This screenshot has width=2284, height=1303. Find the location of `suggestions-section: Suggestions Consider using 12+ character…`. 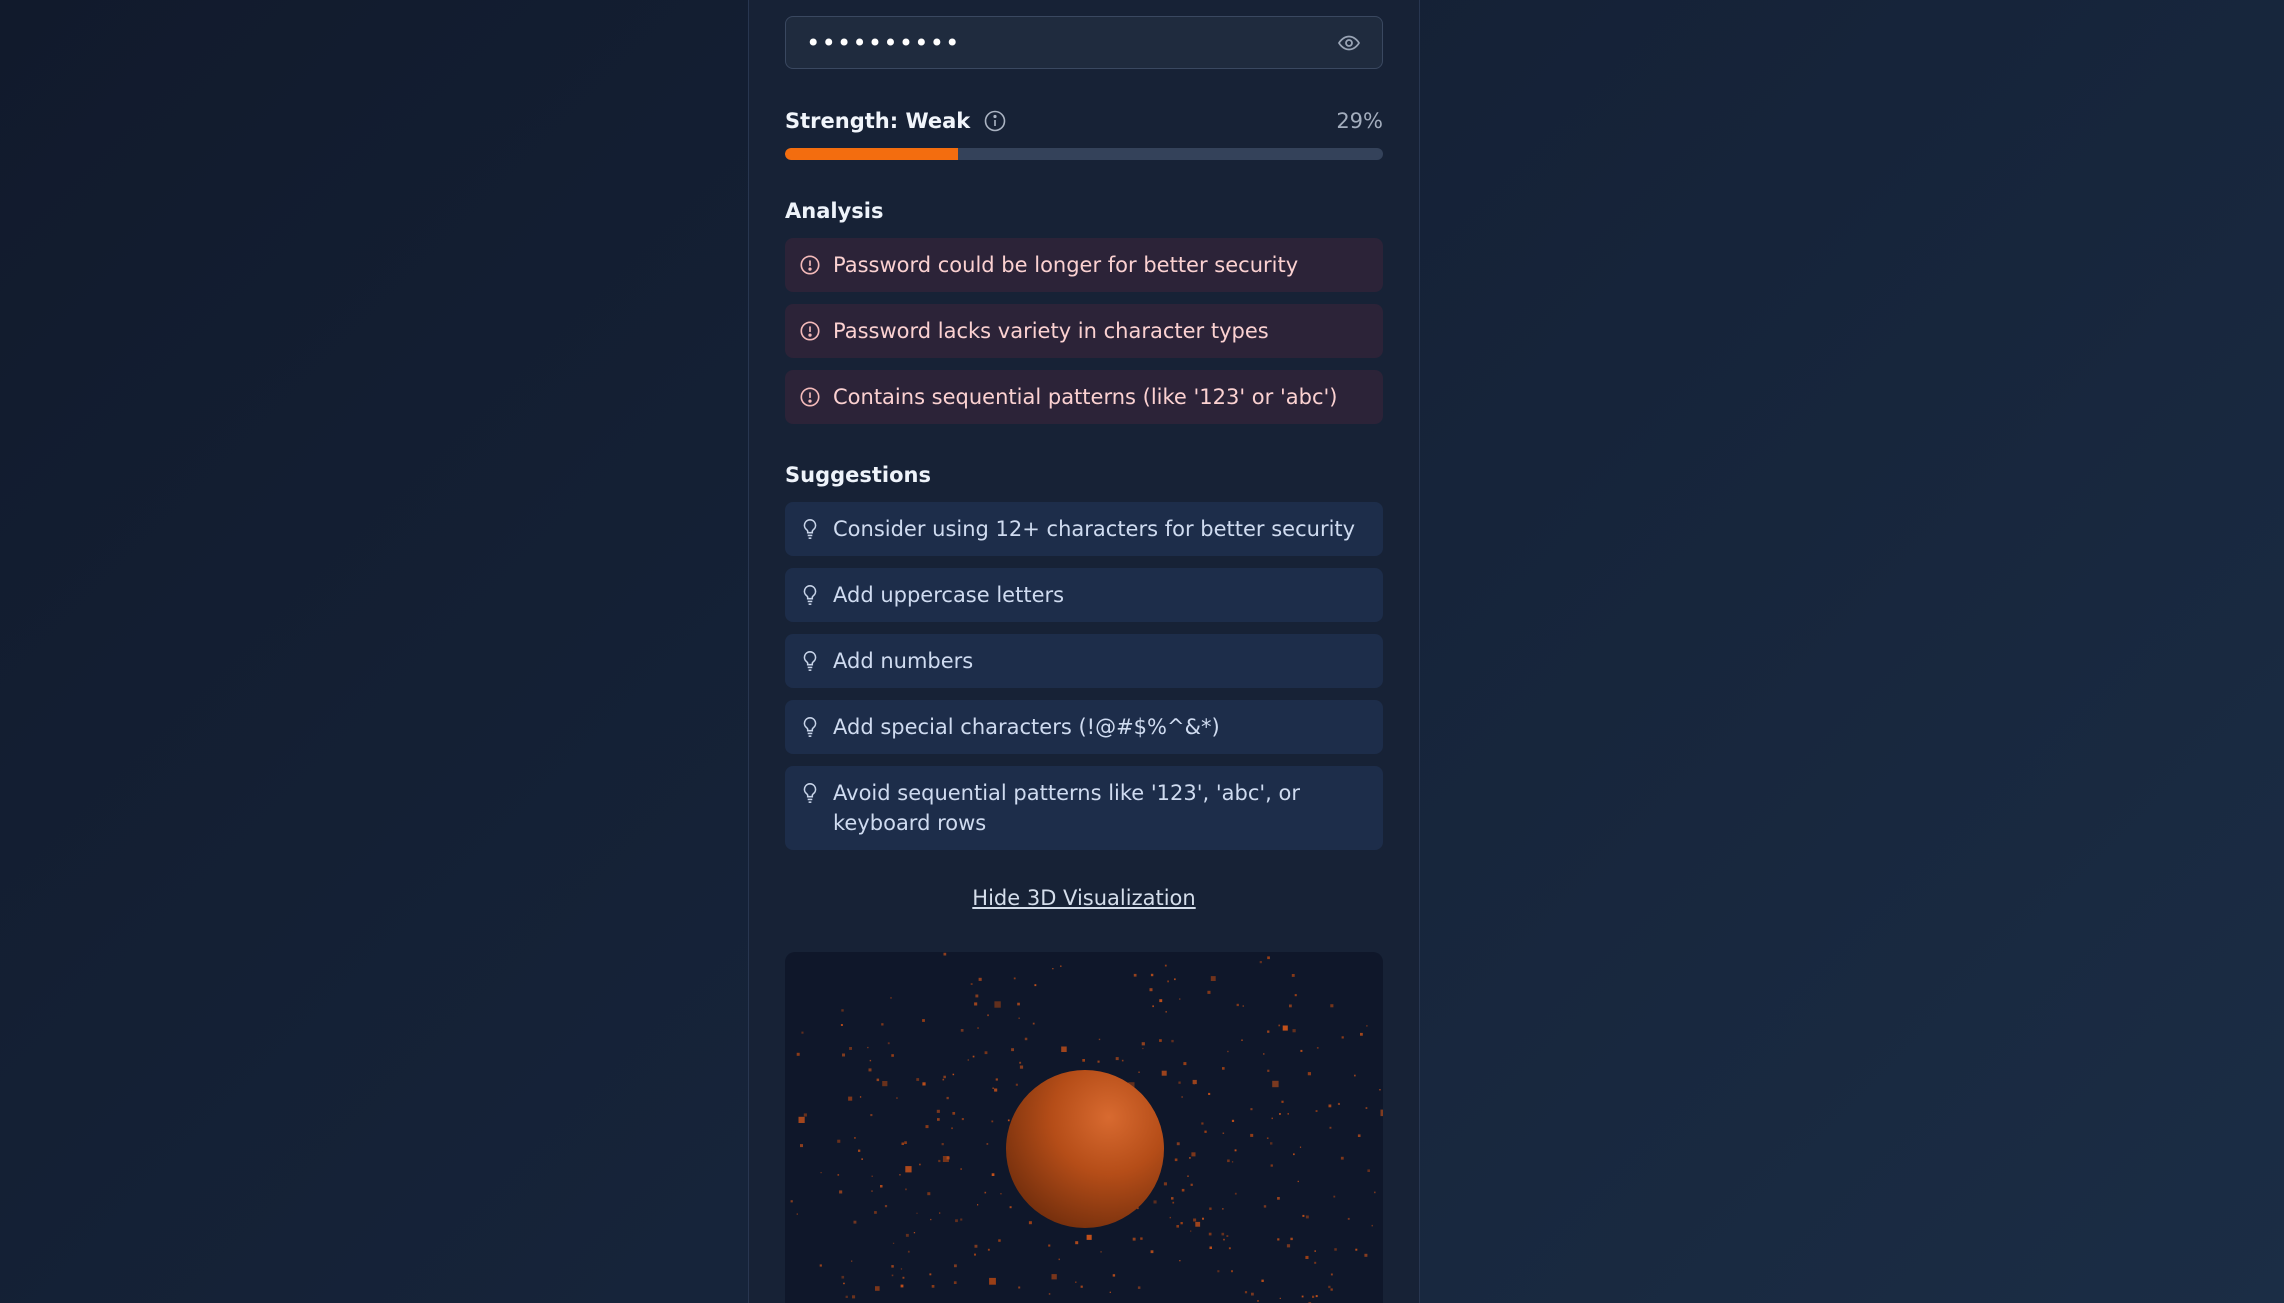

suggestions-section: Suggestions Consider using 12+ character… is located at coordinates (1084, 655).